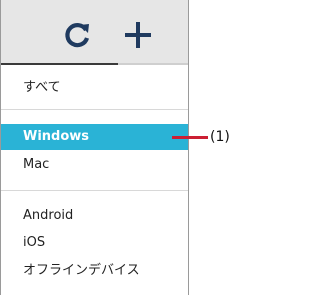 Image resolution: width=320 pixels, height=295 pixels. I want to click on menu-item-android: Android, so click(94, 216).